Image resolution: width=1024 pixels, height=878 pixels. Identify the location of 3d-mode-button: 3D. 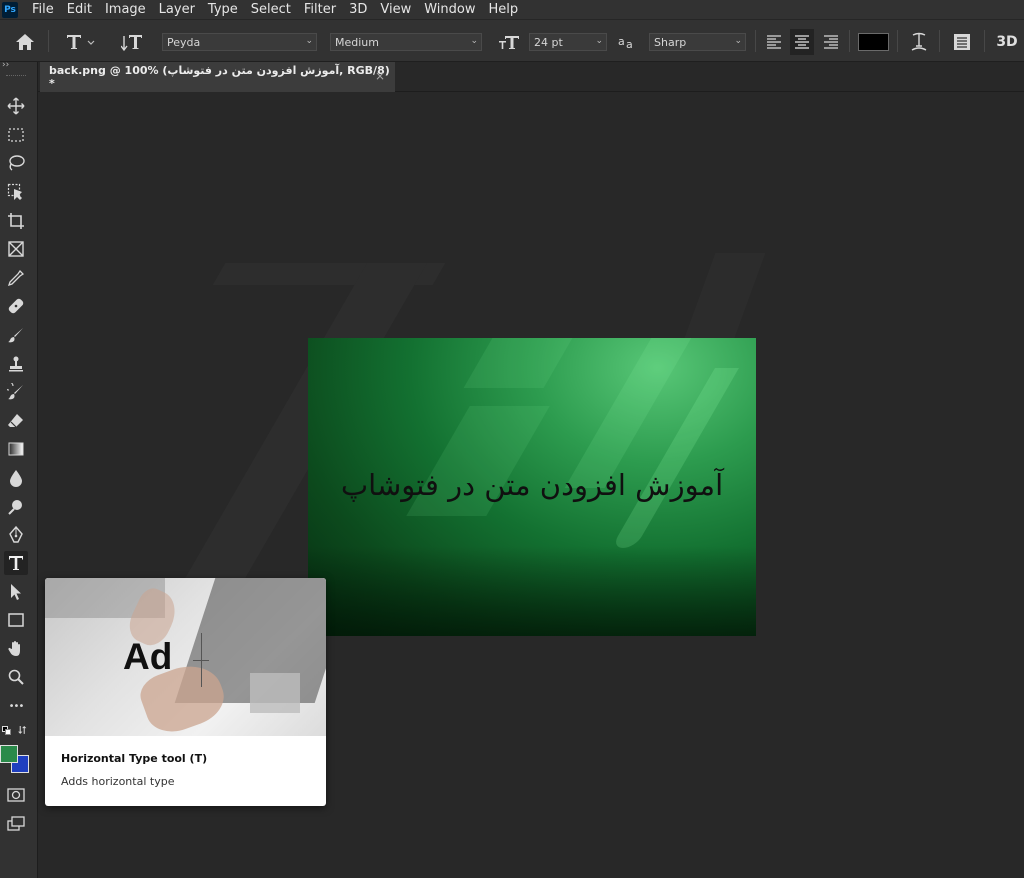
(1007, 41).